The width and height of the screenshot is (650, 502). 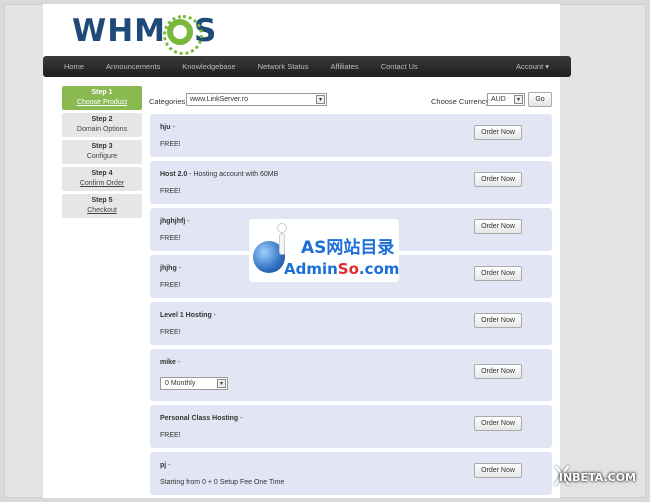 What do you see at coordinates (348, 269) in the screenshot?
I see `watermark-domain-part2: So` at bounding box center [348, 269].